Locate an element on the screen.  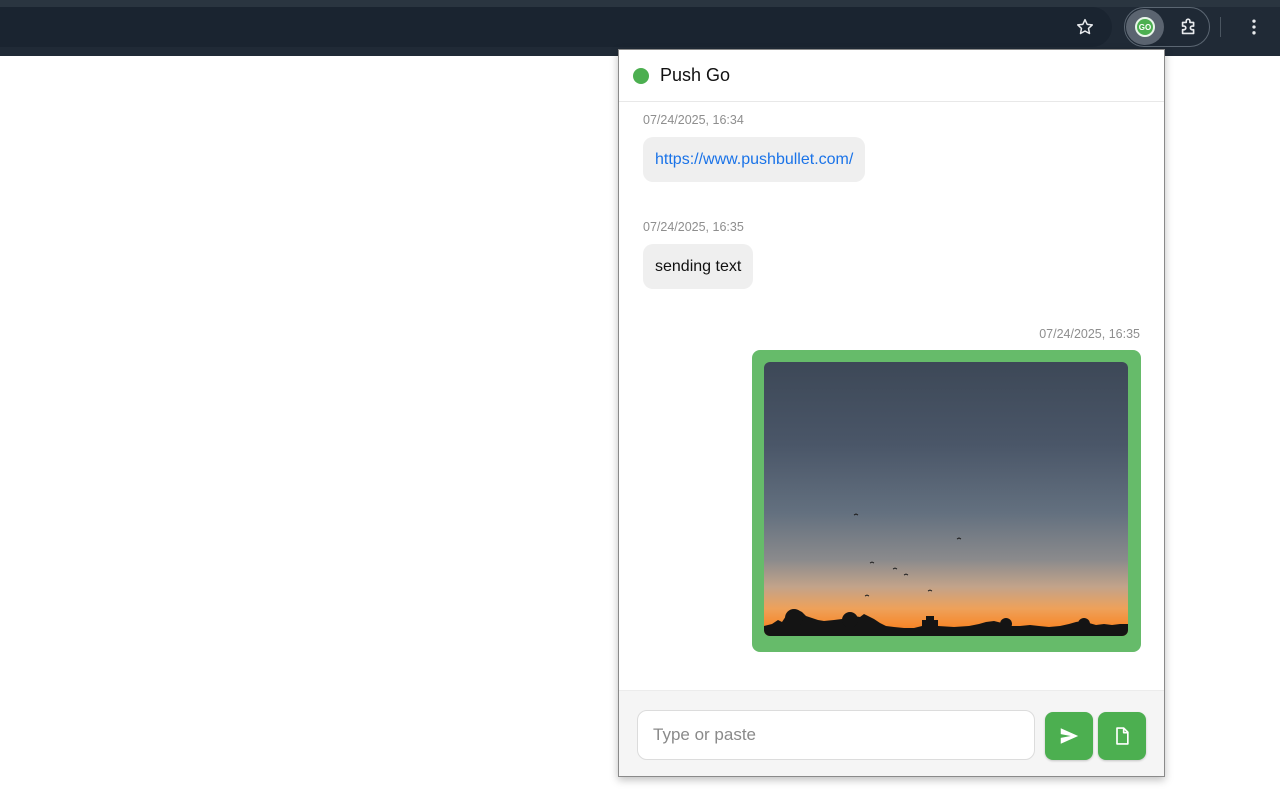
message-input is located at coordinates (836, 735).